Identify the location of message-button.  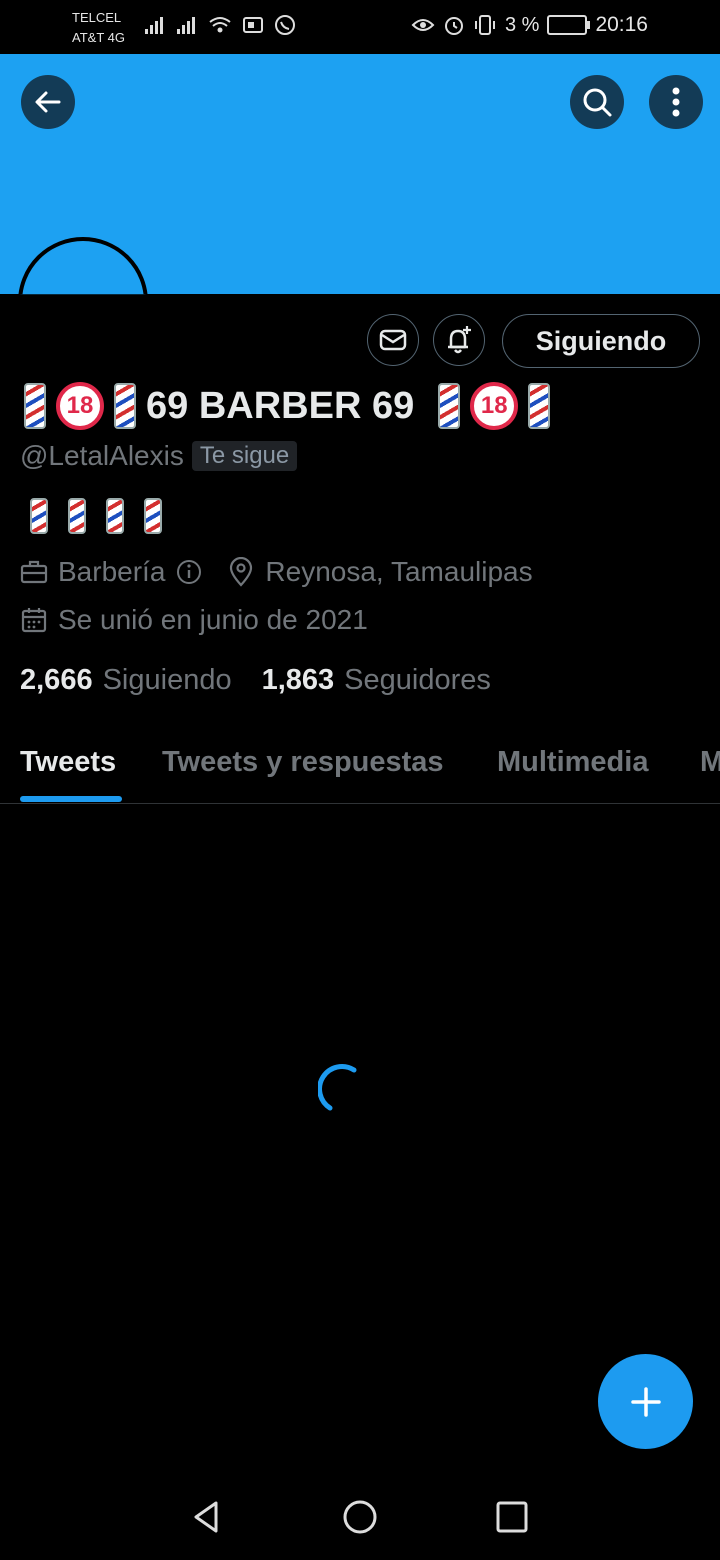
(393, 340).